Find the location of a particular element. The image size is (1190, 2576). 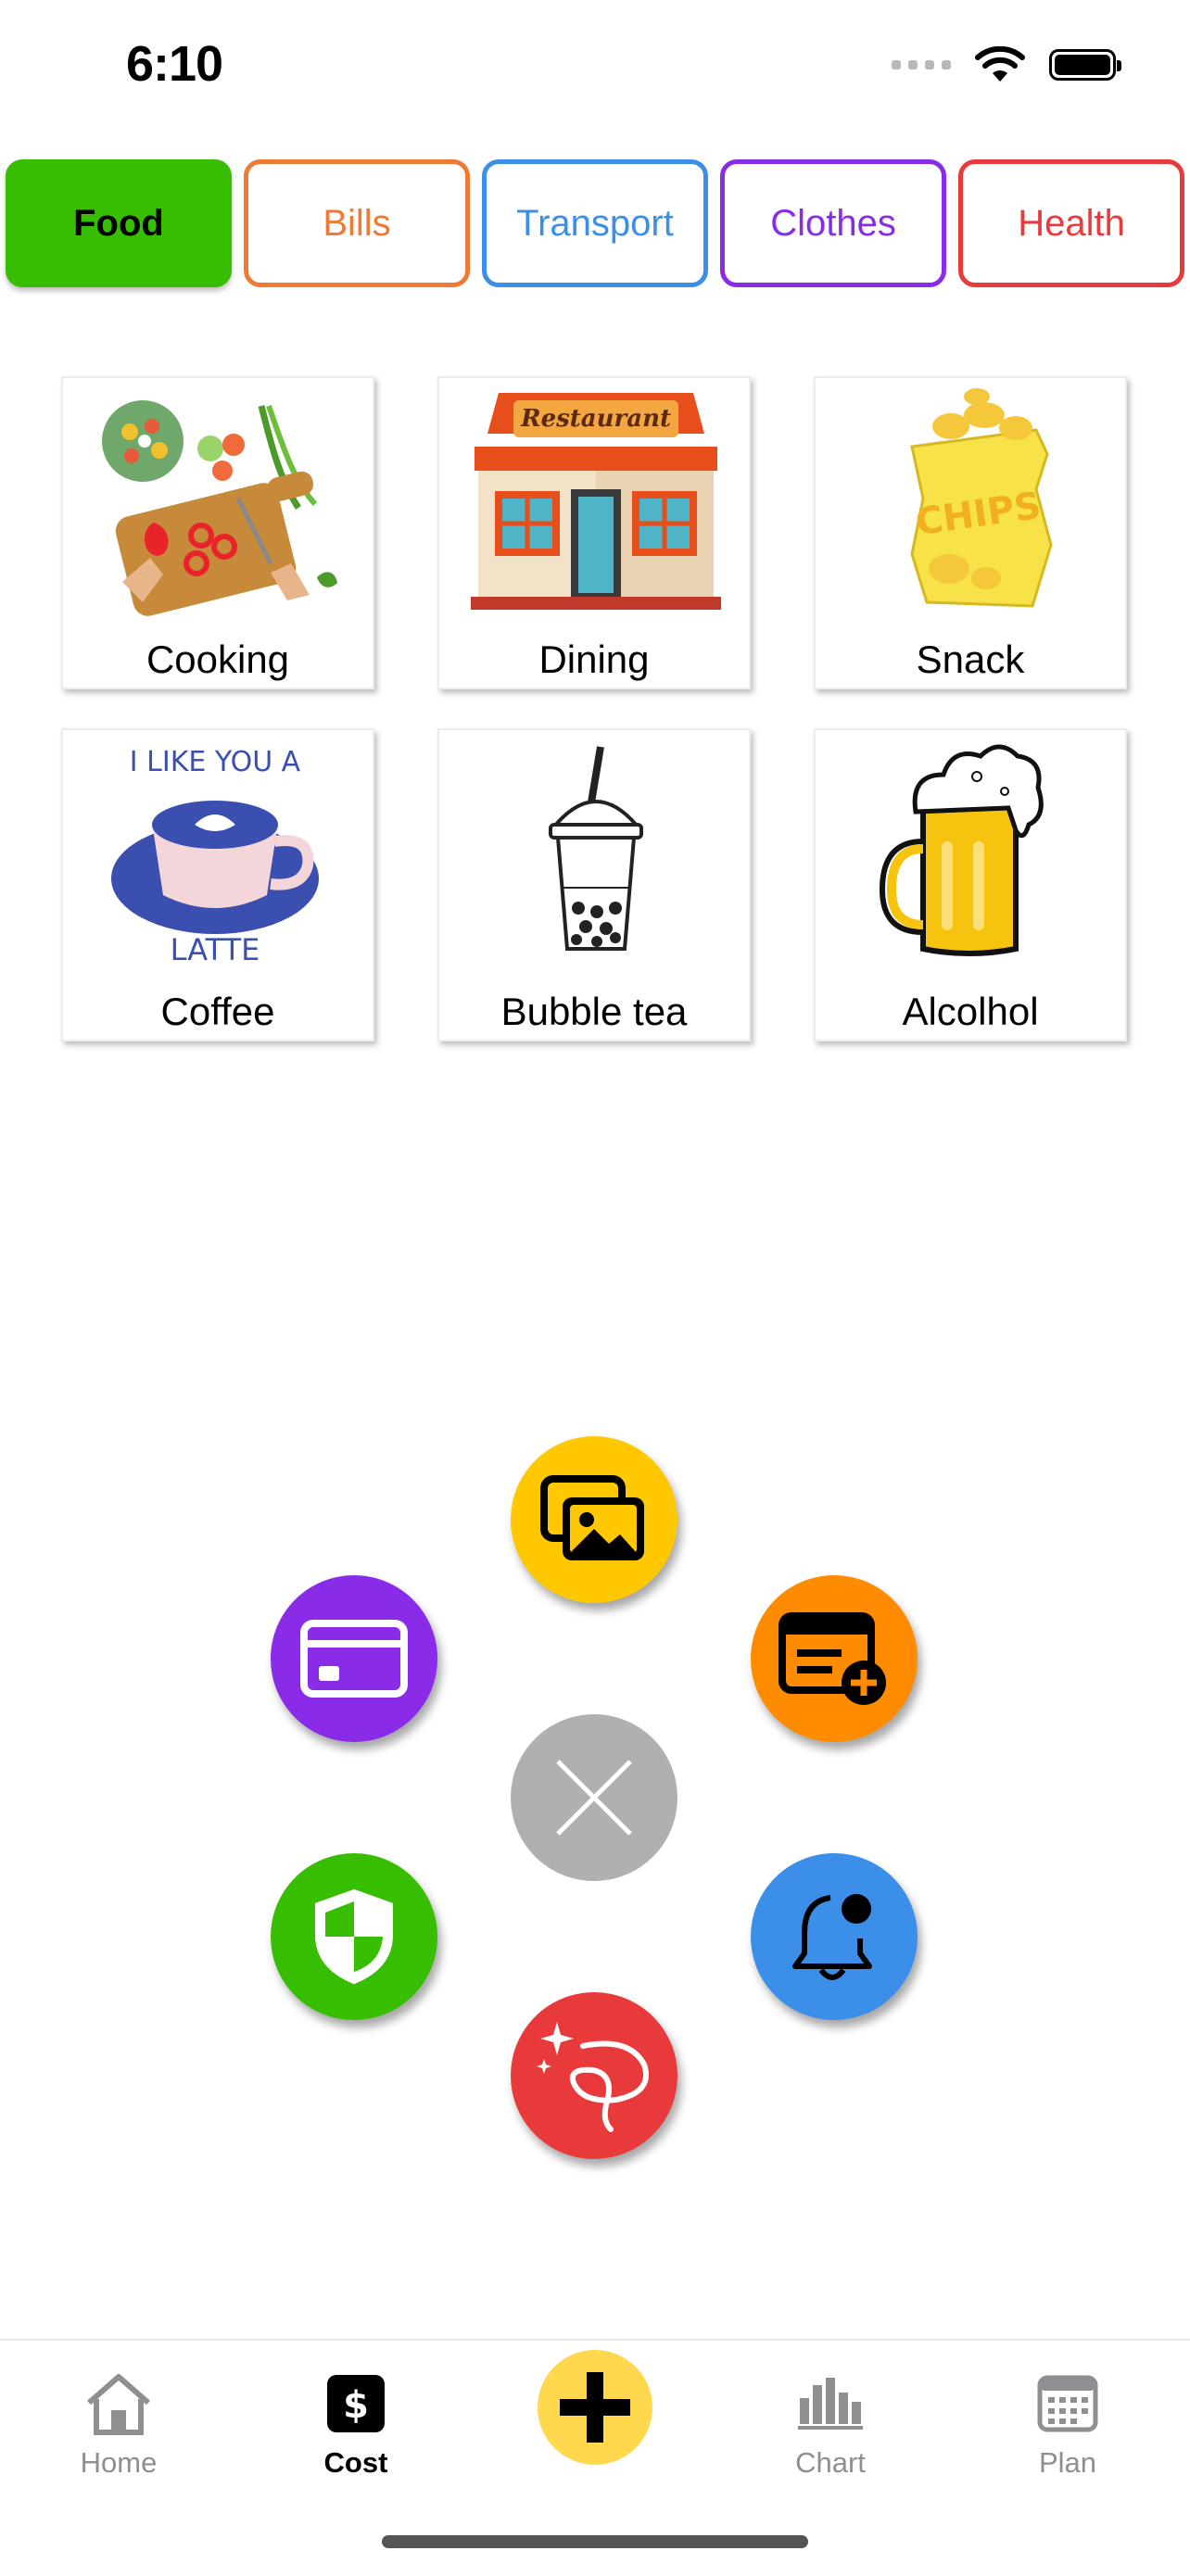

item-bubble-tea: Bubble tea is located at coordinates (594, 885).